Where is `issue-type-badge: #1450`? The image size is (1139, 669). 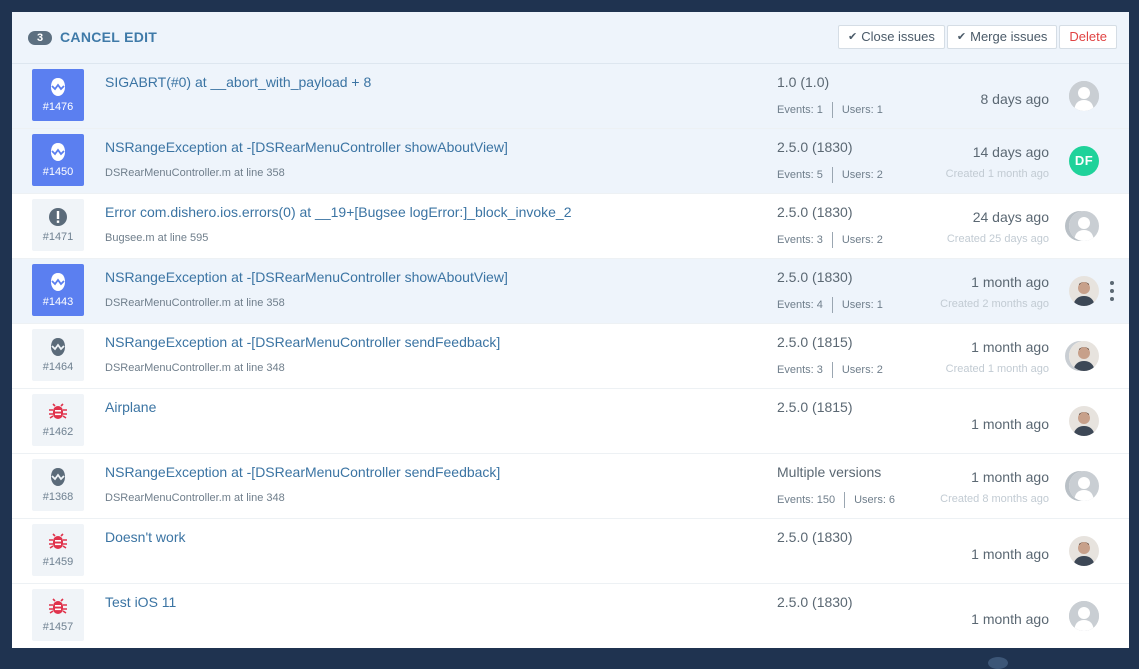 issue-type-badge: #1450 is located at coordinates (58, 160).